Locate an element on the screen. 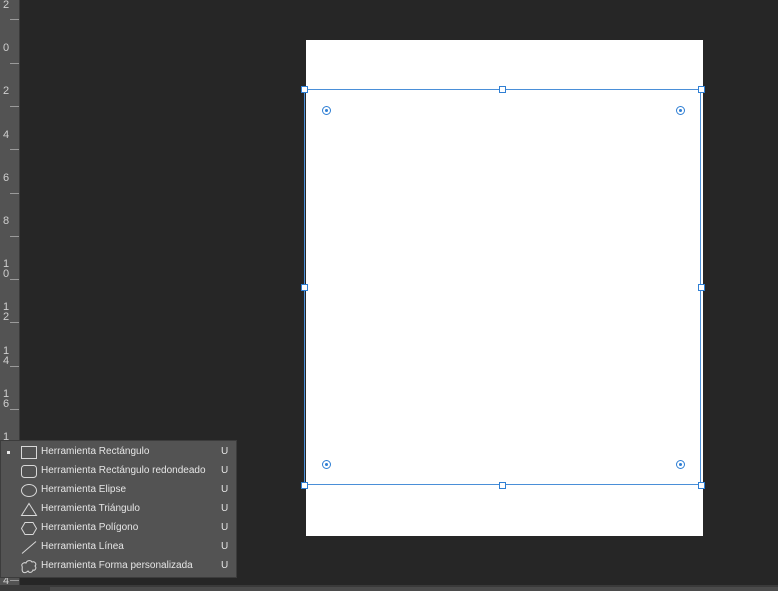 This screenshot has height=591, width=778. ruler-label: 10 is located at coordinates (6, 269).